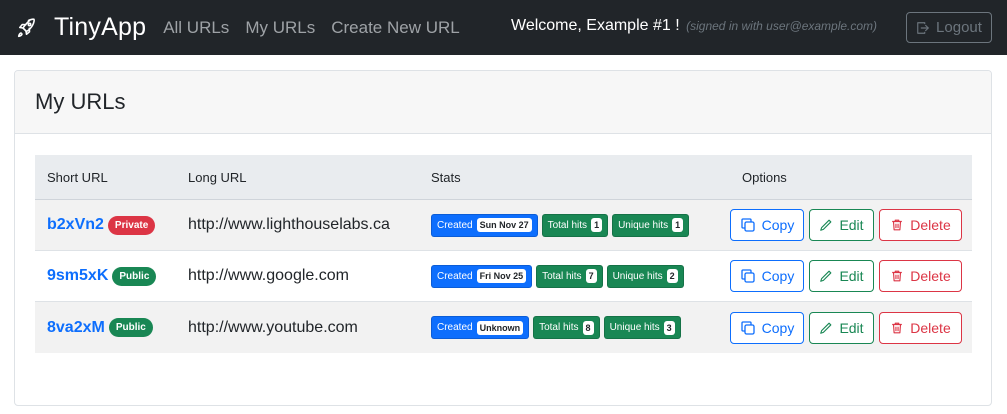 This screenshot has height=414, width=1007. Describe the element at coordinates (588, 327) in the screenshot. I see `total-hits-value: 8` at that location.